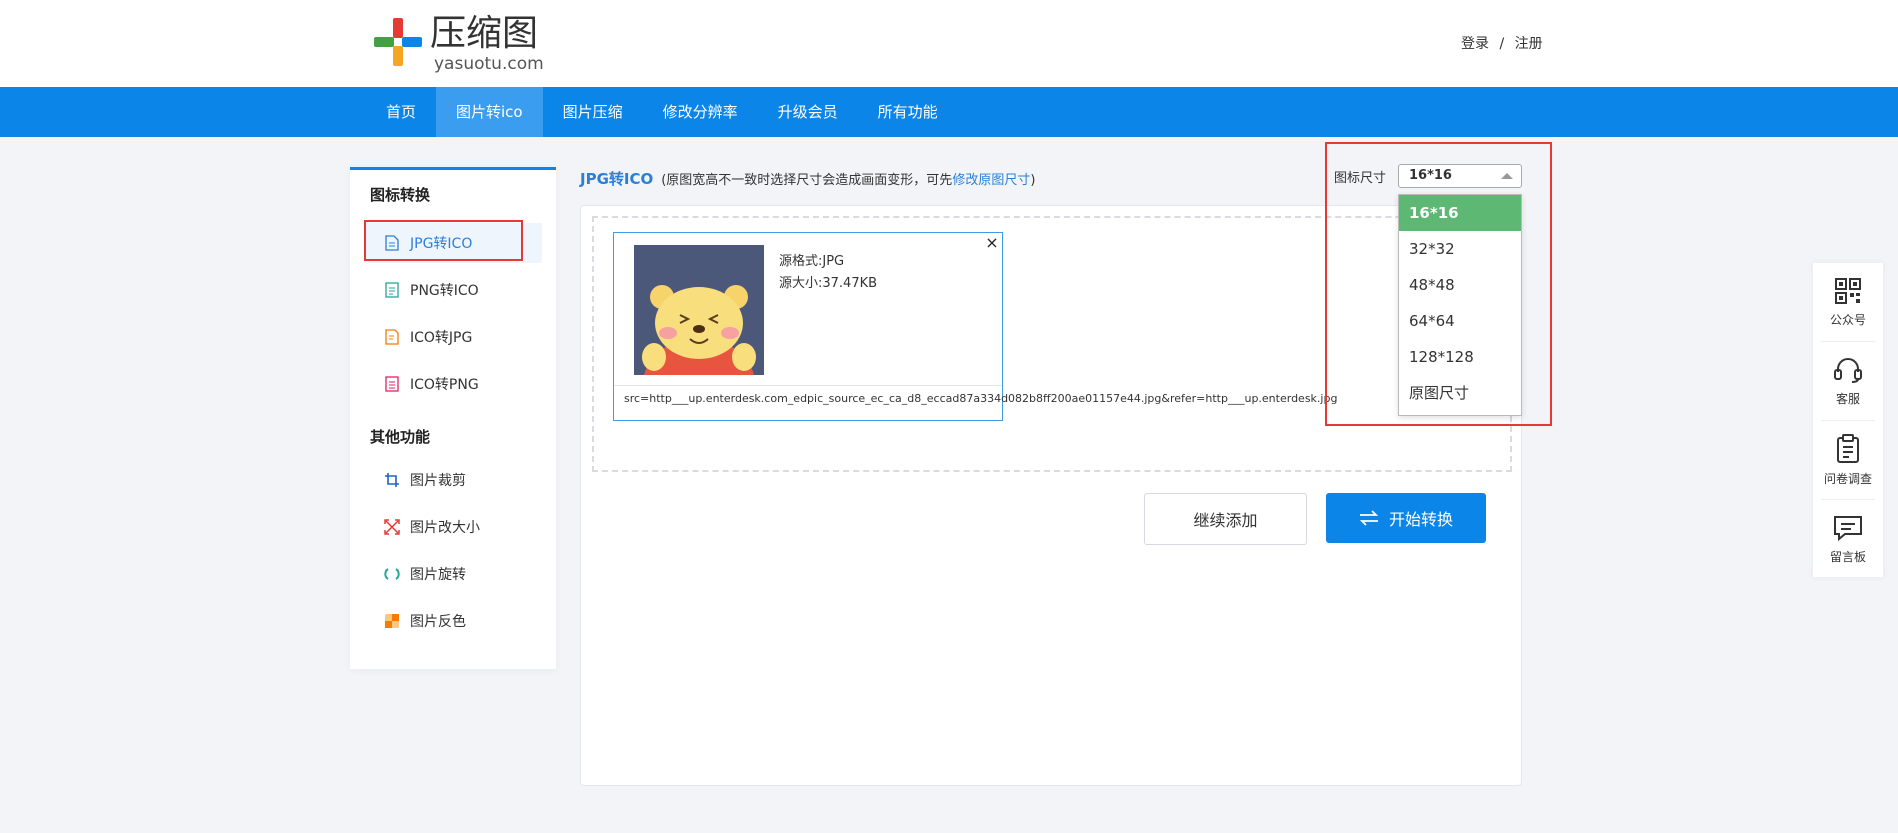 The width and height of the screenshot is (1898, 833). I want to click on main-title: JPG转ICO (原图宽高不一致时选择尺寸会造成画面变形，可先修改原图尺寸), so click(807, 178).